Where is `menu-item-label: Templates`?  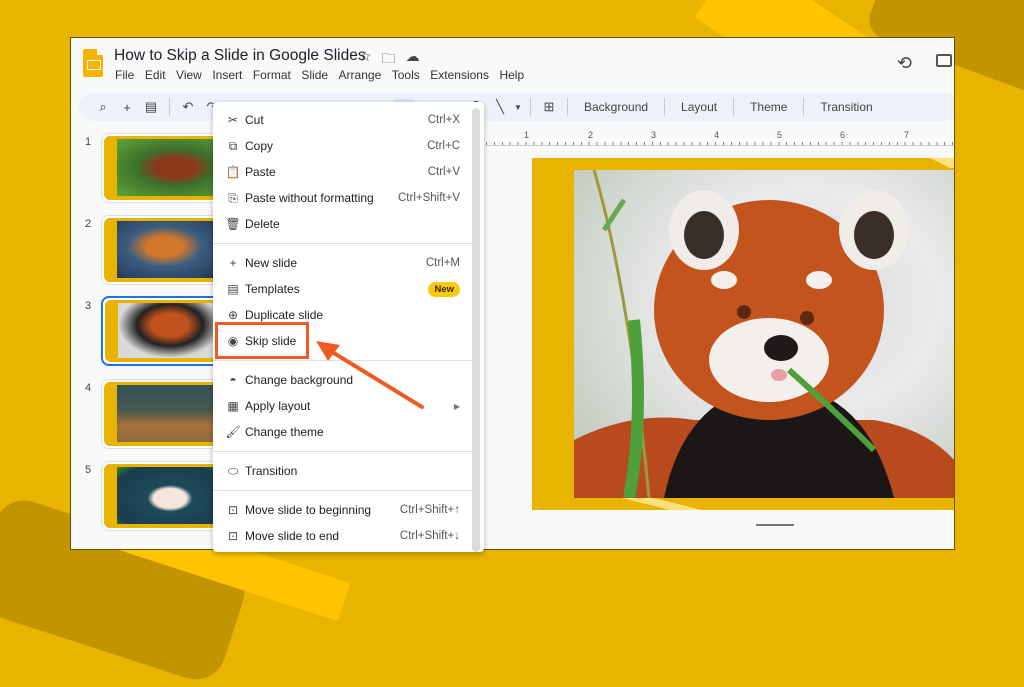 menu-item-label: Templates is located at coordinates (272, 289).